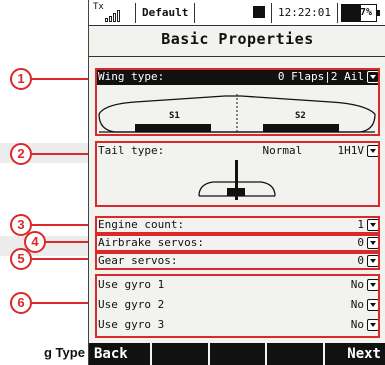 The image size is (385, 365). I want to click on callout-2-leader, so click(63, 154).